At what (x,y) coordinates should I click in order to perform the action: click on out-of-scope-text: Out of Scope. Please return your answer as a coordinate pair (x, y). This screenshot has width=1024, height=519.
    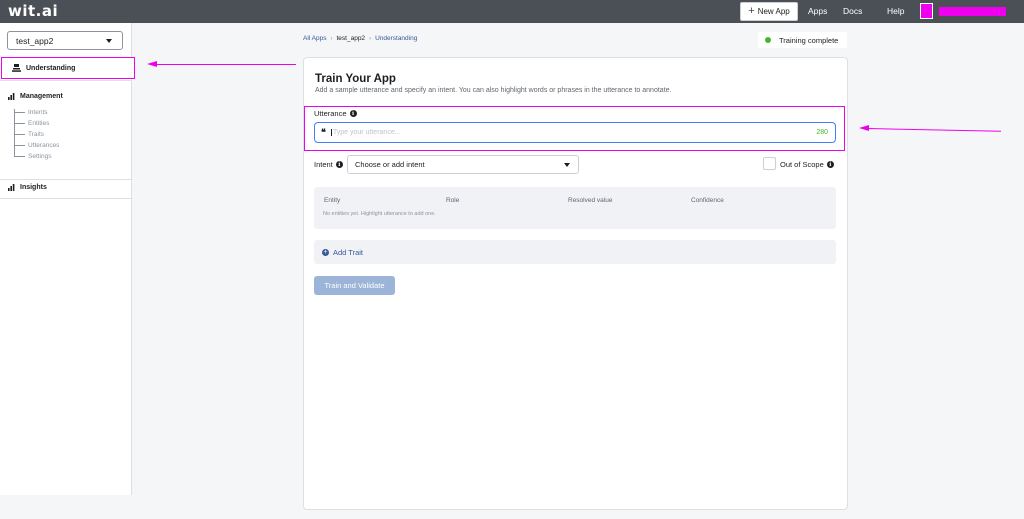
    Looking at the image, I should click on (802, 164).